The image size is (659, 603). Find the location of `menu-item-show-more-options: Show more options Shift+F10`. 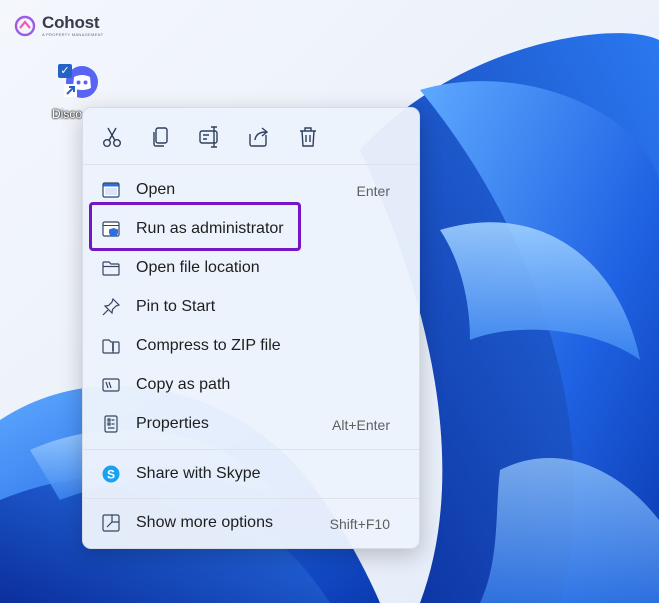

menu-item-show-more-options: Show more options Shift+F10 is located at coordinates (251, 523).